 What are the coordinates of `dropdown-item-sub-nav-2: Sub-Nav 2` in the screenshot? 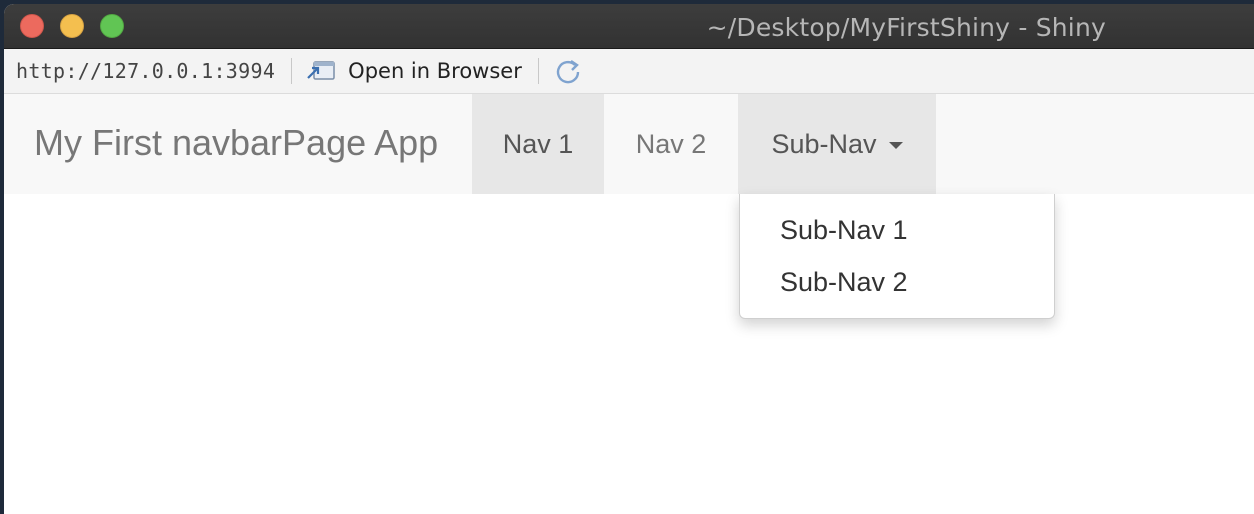 It's located at (897, 282).